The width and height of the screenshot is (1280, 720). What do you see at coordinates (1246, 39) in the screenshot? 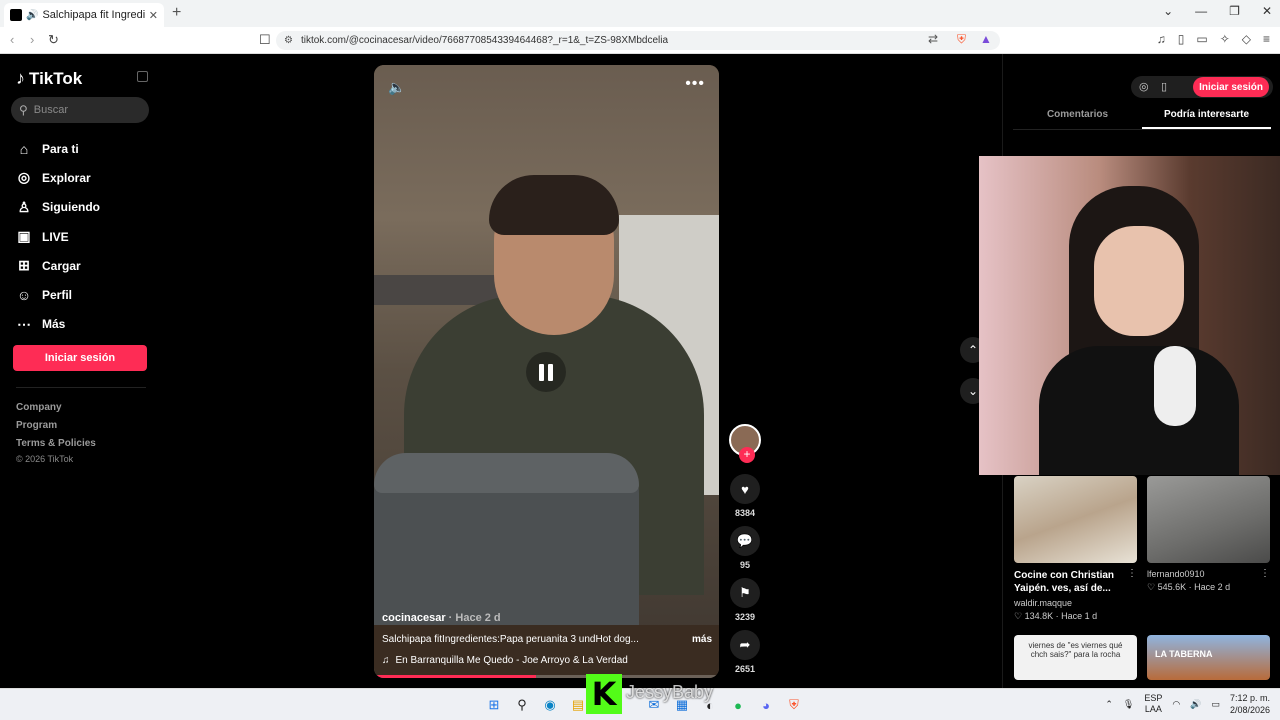
I see `vpn-icon: ◇` at bounding box center [1246, 39].